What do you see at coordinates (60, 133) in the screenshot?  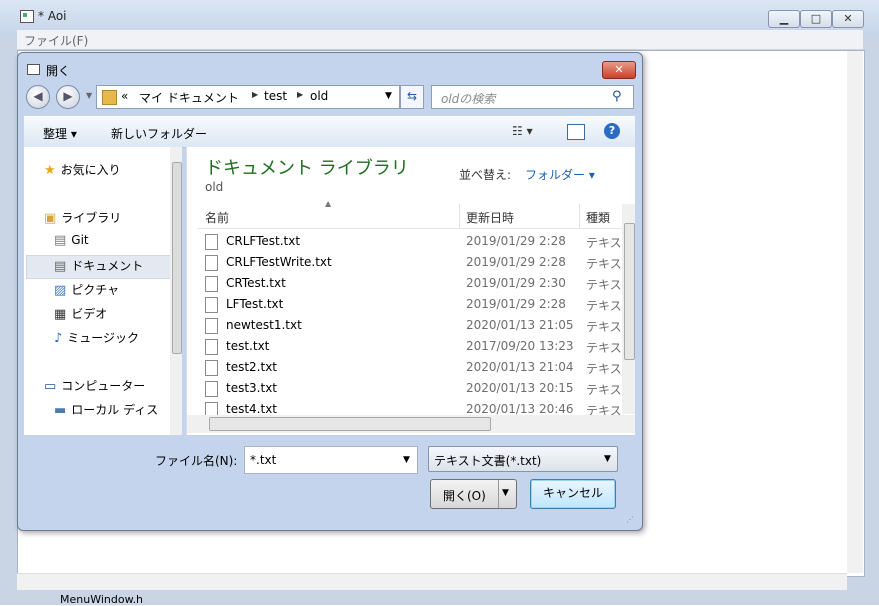 I see `organize-button: 整理 ▾` at bounding box center [60, 133].